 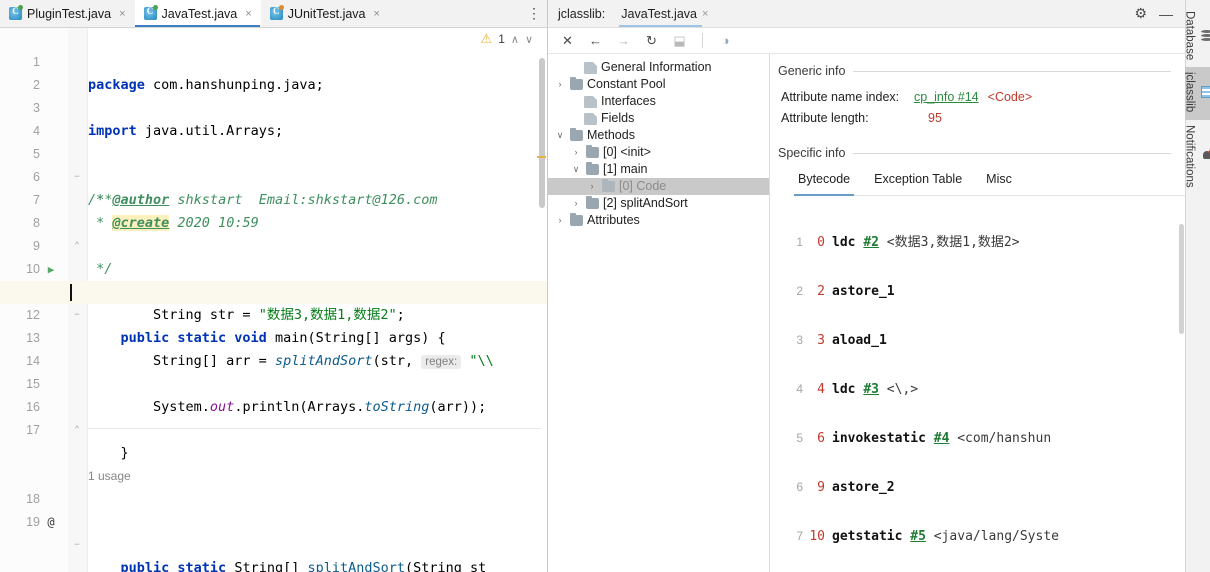 What do you see at coordinates (1140, 13) in the screenshot?
I see `gear-icon: ⚙` at bounding box center [1140, 13].